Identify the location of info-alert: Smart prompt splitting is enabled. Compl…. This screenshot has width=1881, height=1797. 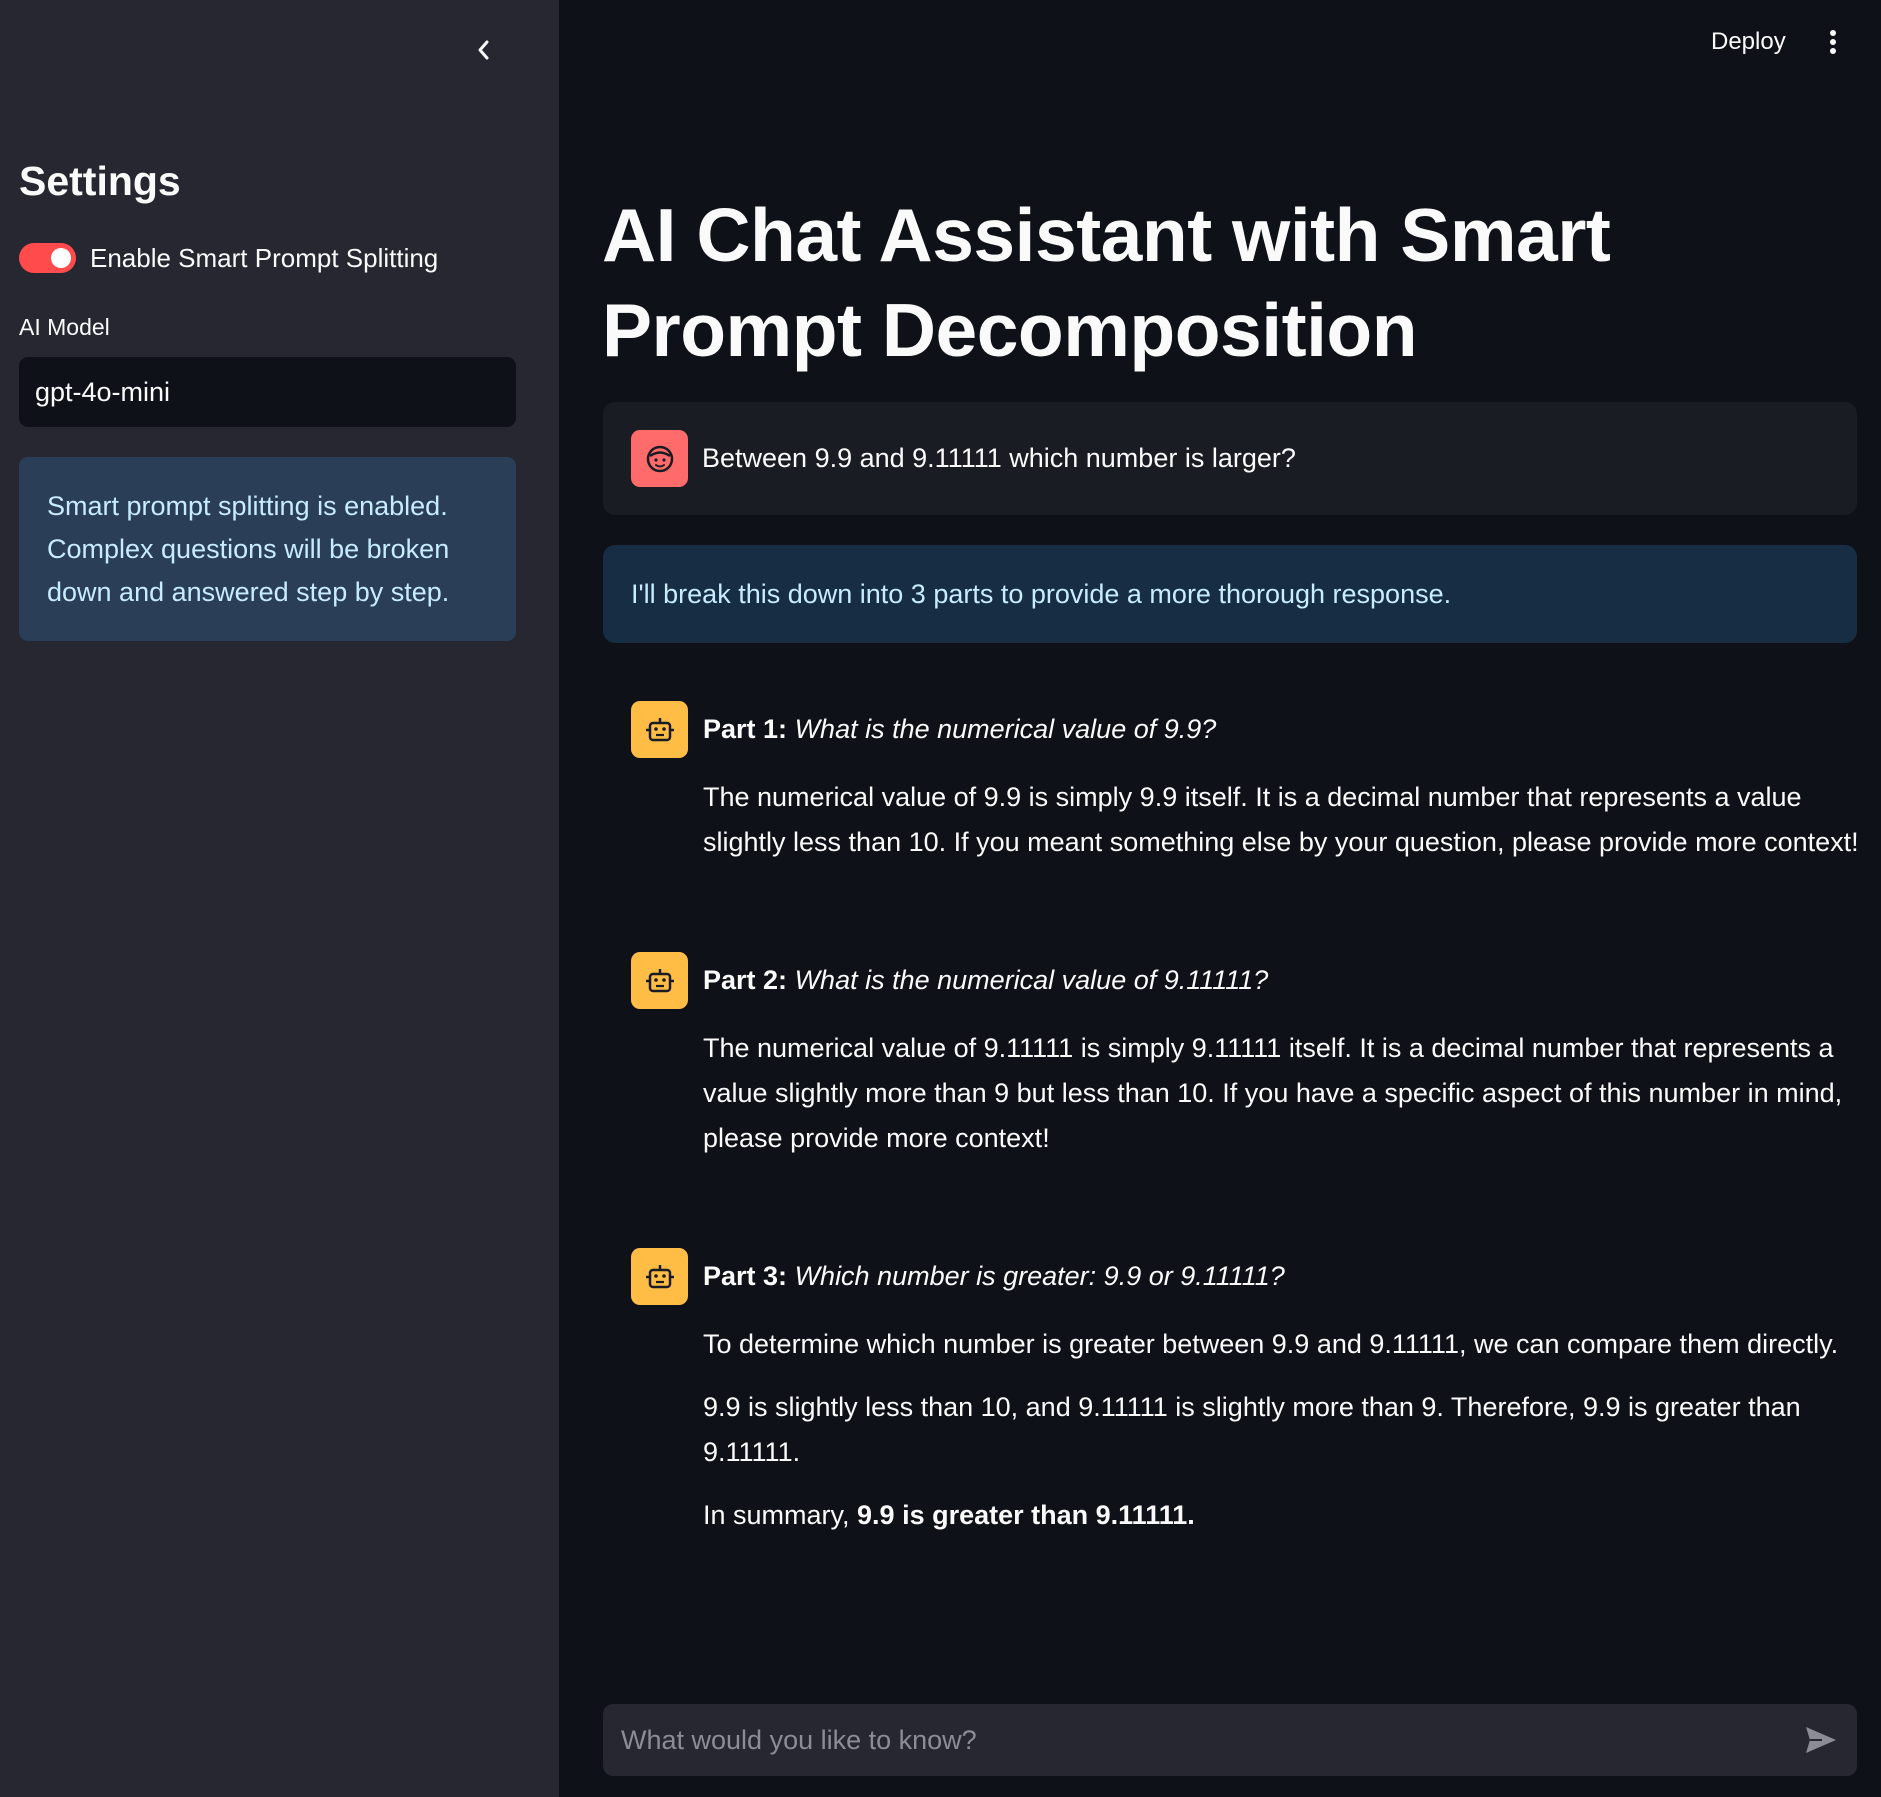
(267, 549).